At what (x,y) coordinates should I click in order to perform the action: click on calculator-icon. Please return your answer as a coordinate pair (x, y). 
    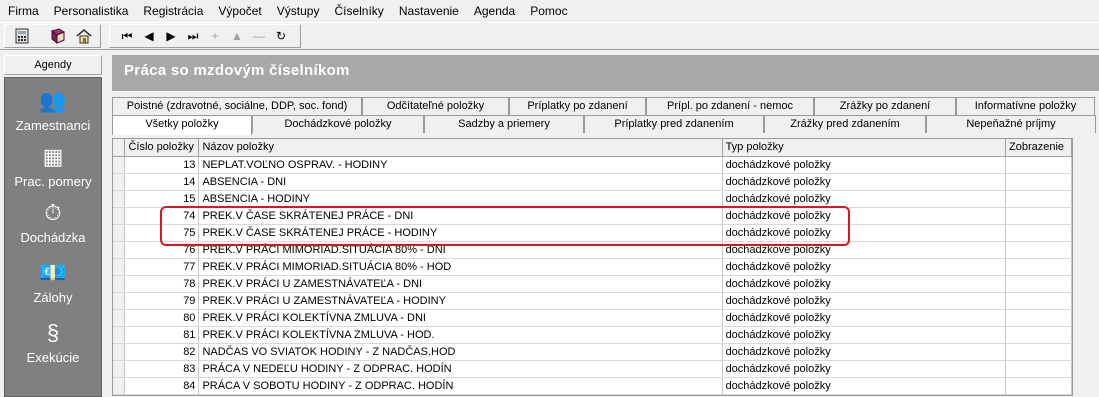
    Looking at the image, I should click on (22, 36).